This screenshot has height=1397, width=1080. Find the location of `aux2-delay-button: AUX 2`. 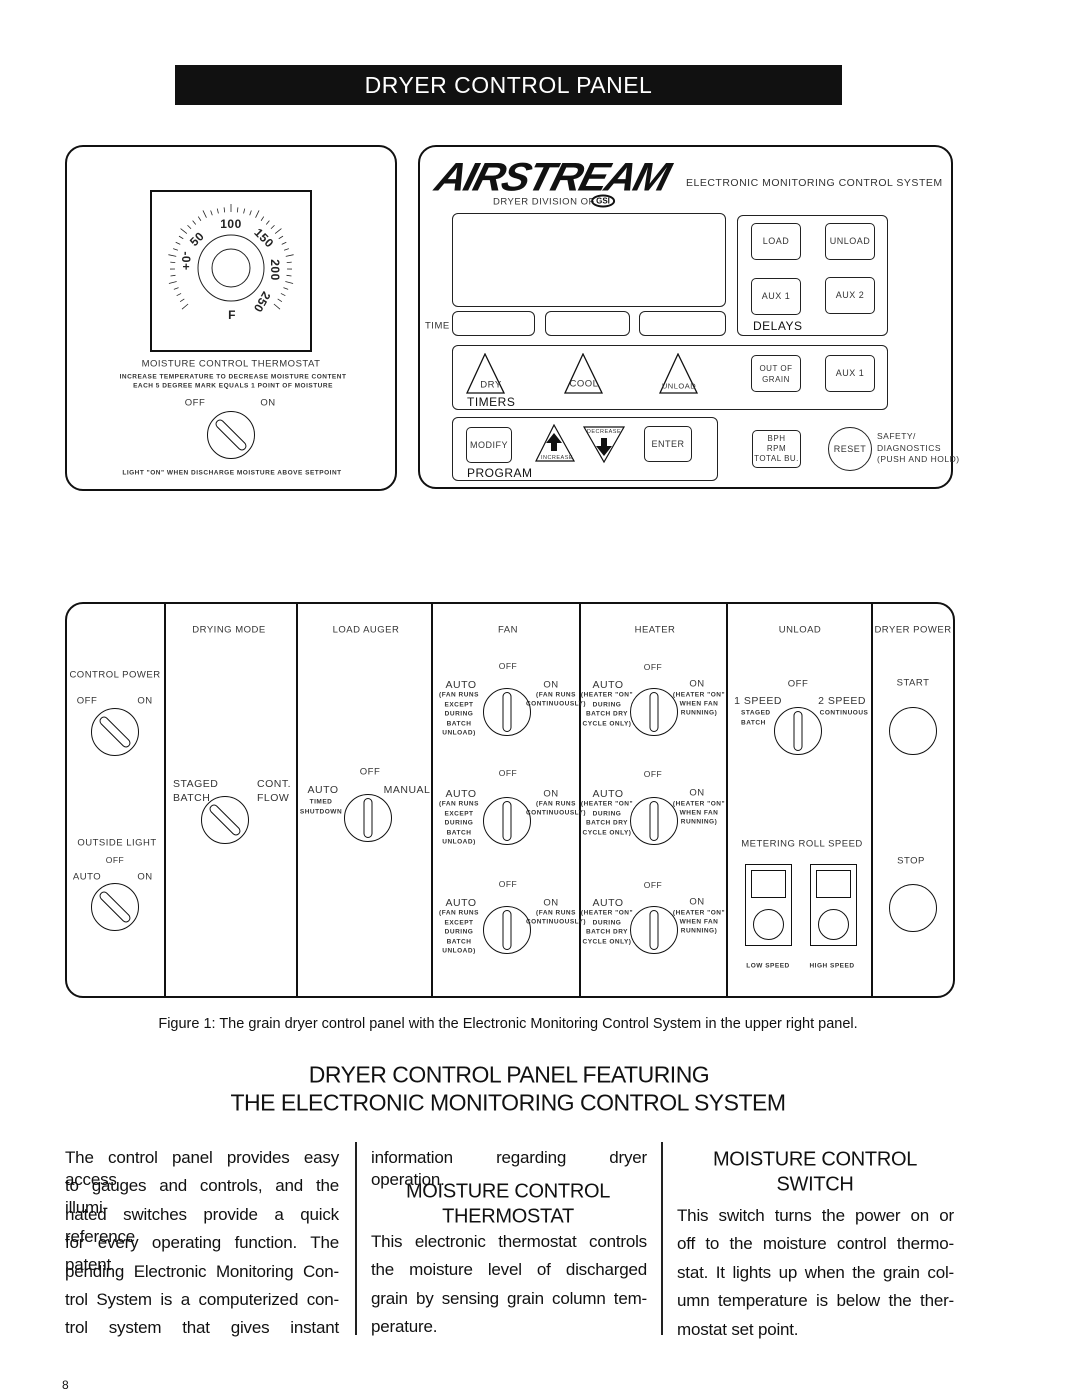

aux2-delay-button: AUX 2 is located at coordinates (850, 295).